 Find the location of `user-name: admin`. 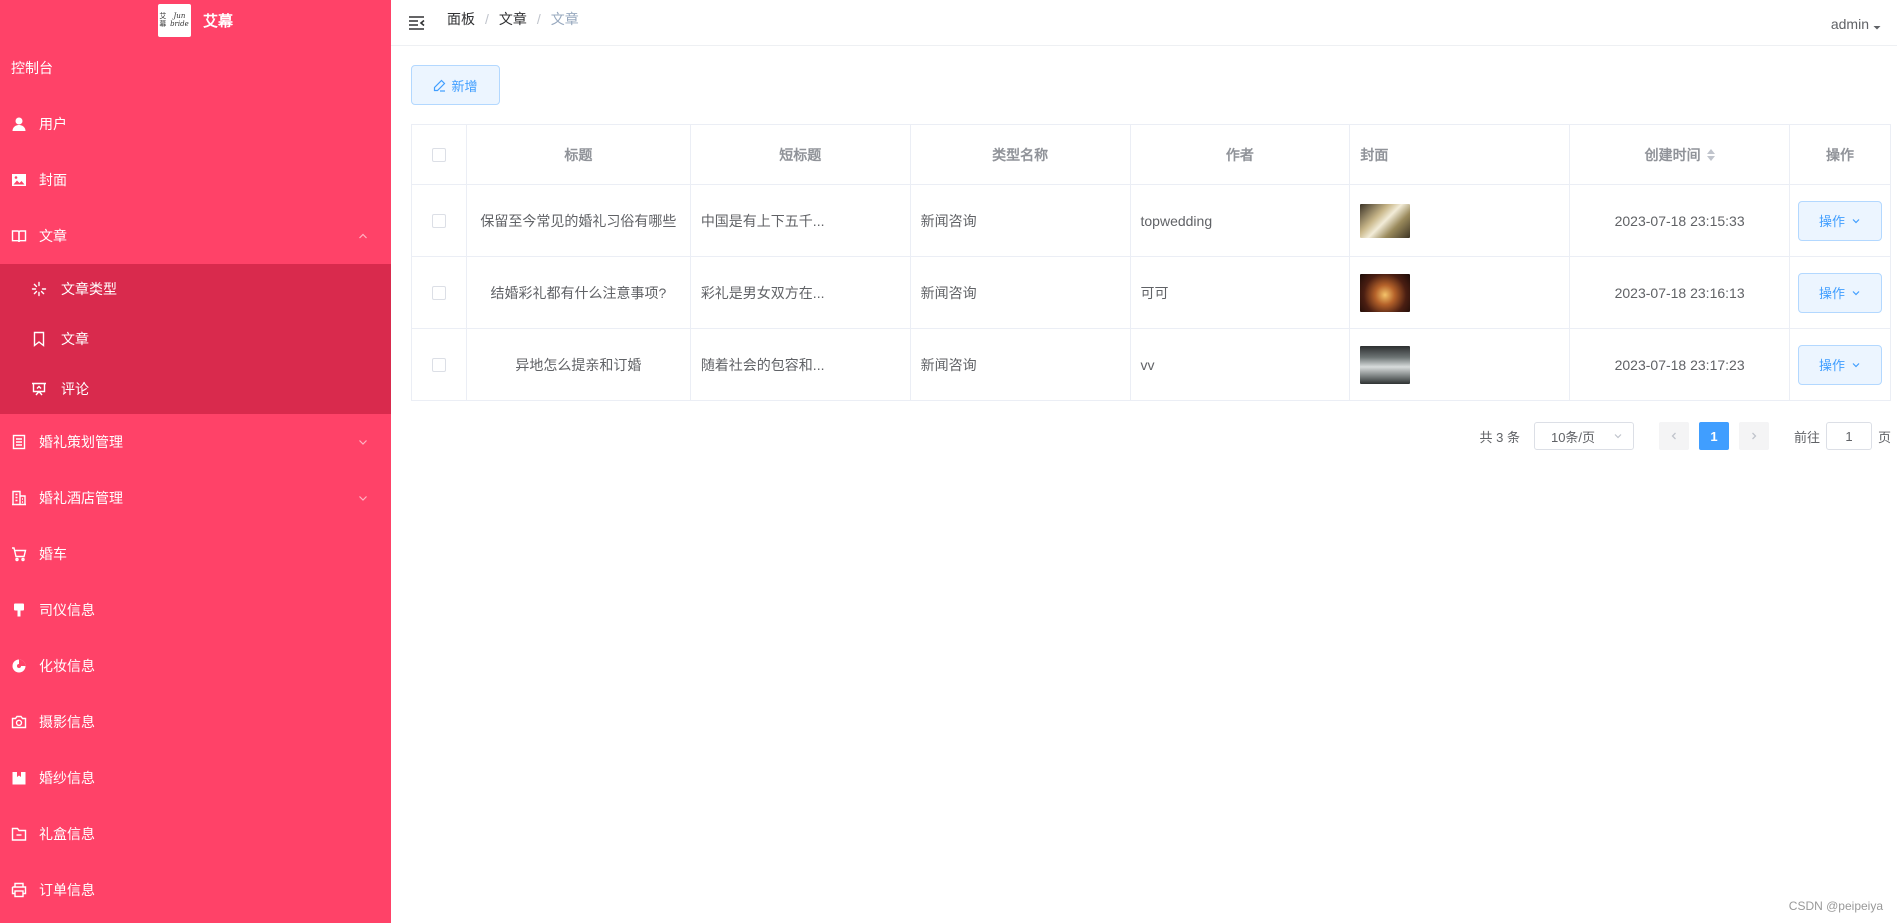

user-name: admin is located at coordinates (1849, 24).